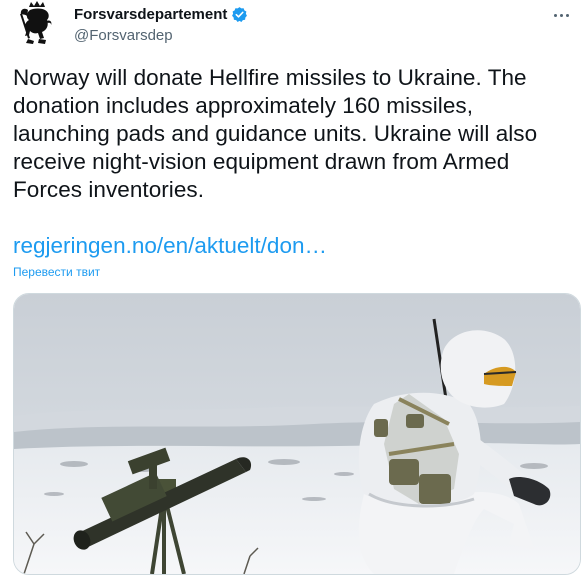  Describe the element at coordinates (294, 28) in the screenshot. I see `tweet-header: Forsvarsdepartement @Forsvarsdep` at that location.